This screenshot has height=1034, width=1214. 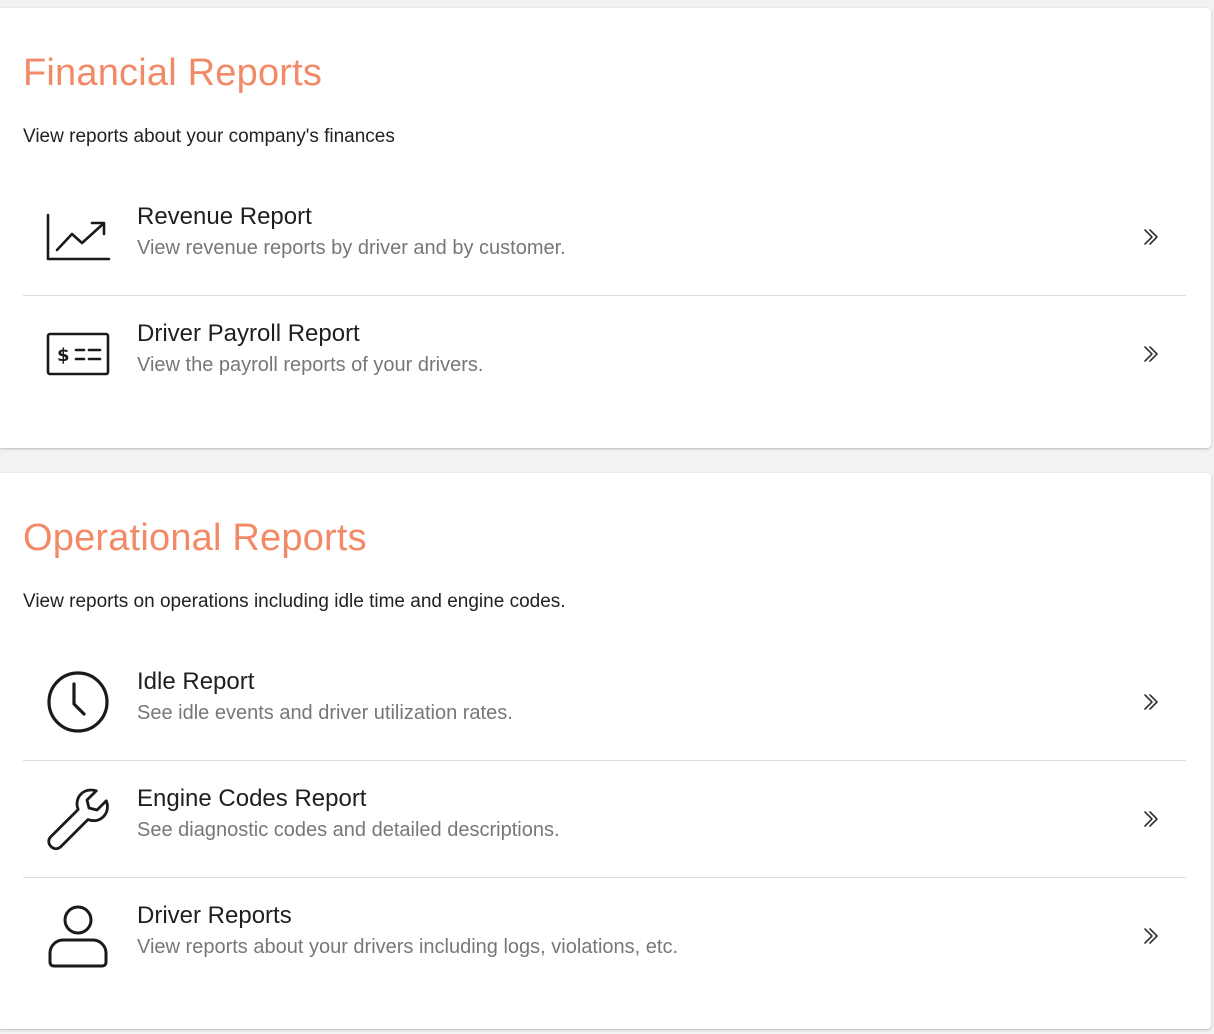 I want to click on trend-chart-icon, so click(x=78, y=237).